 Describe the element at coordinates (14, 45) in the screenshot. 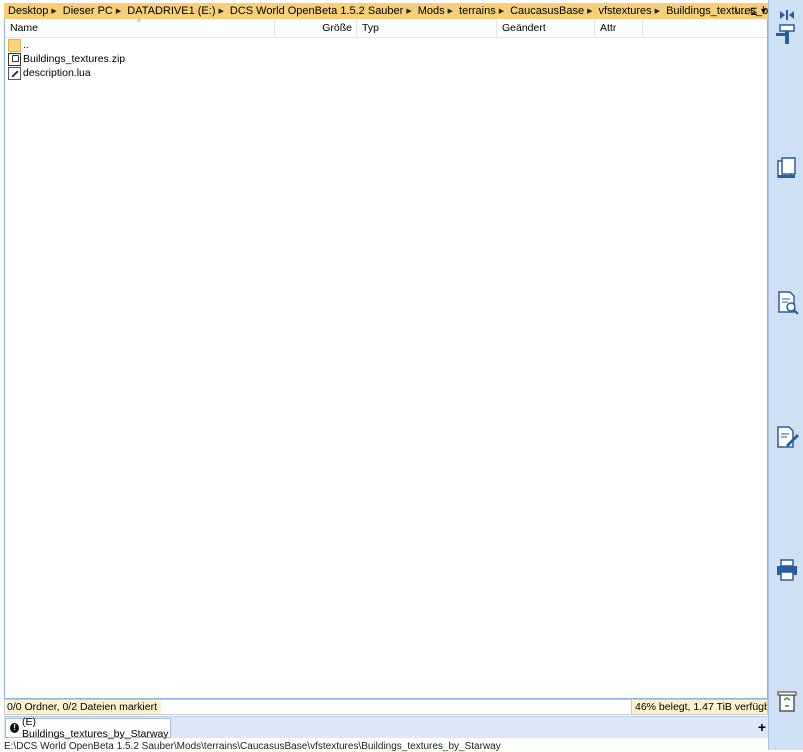

I see `folder-up-icon` at that location.